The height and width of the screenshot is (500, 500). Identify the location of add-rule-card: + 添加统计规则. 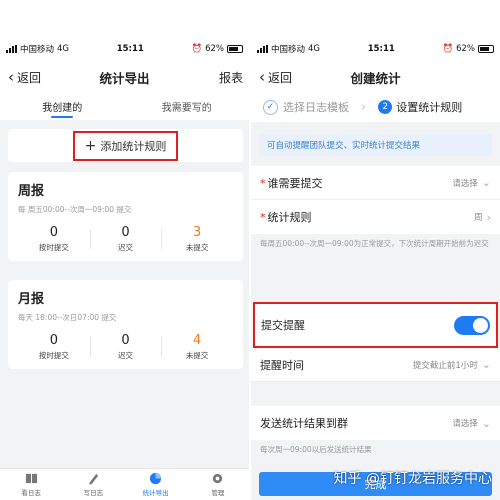
(125, 145).